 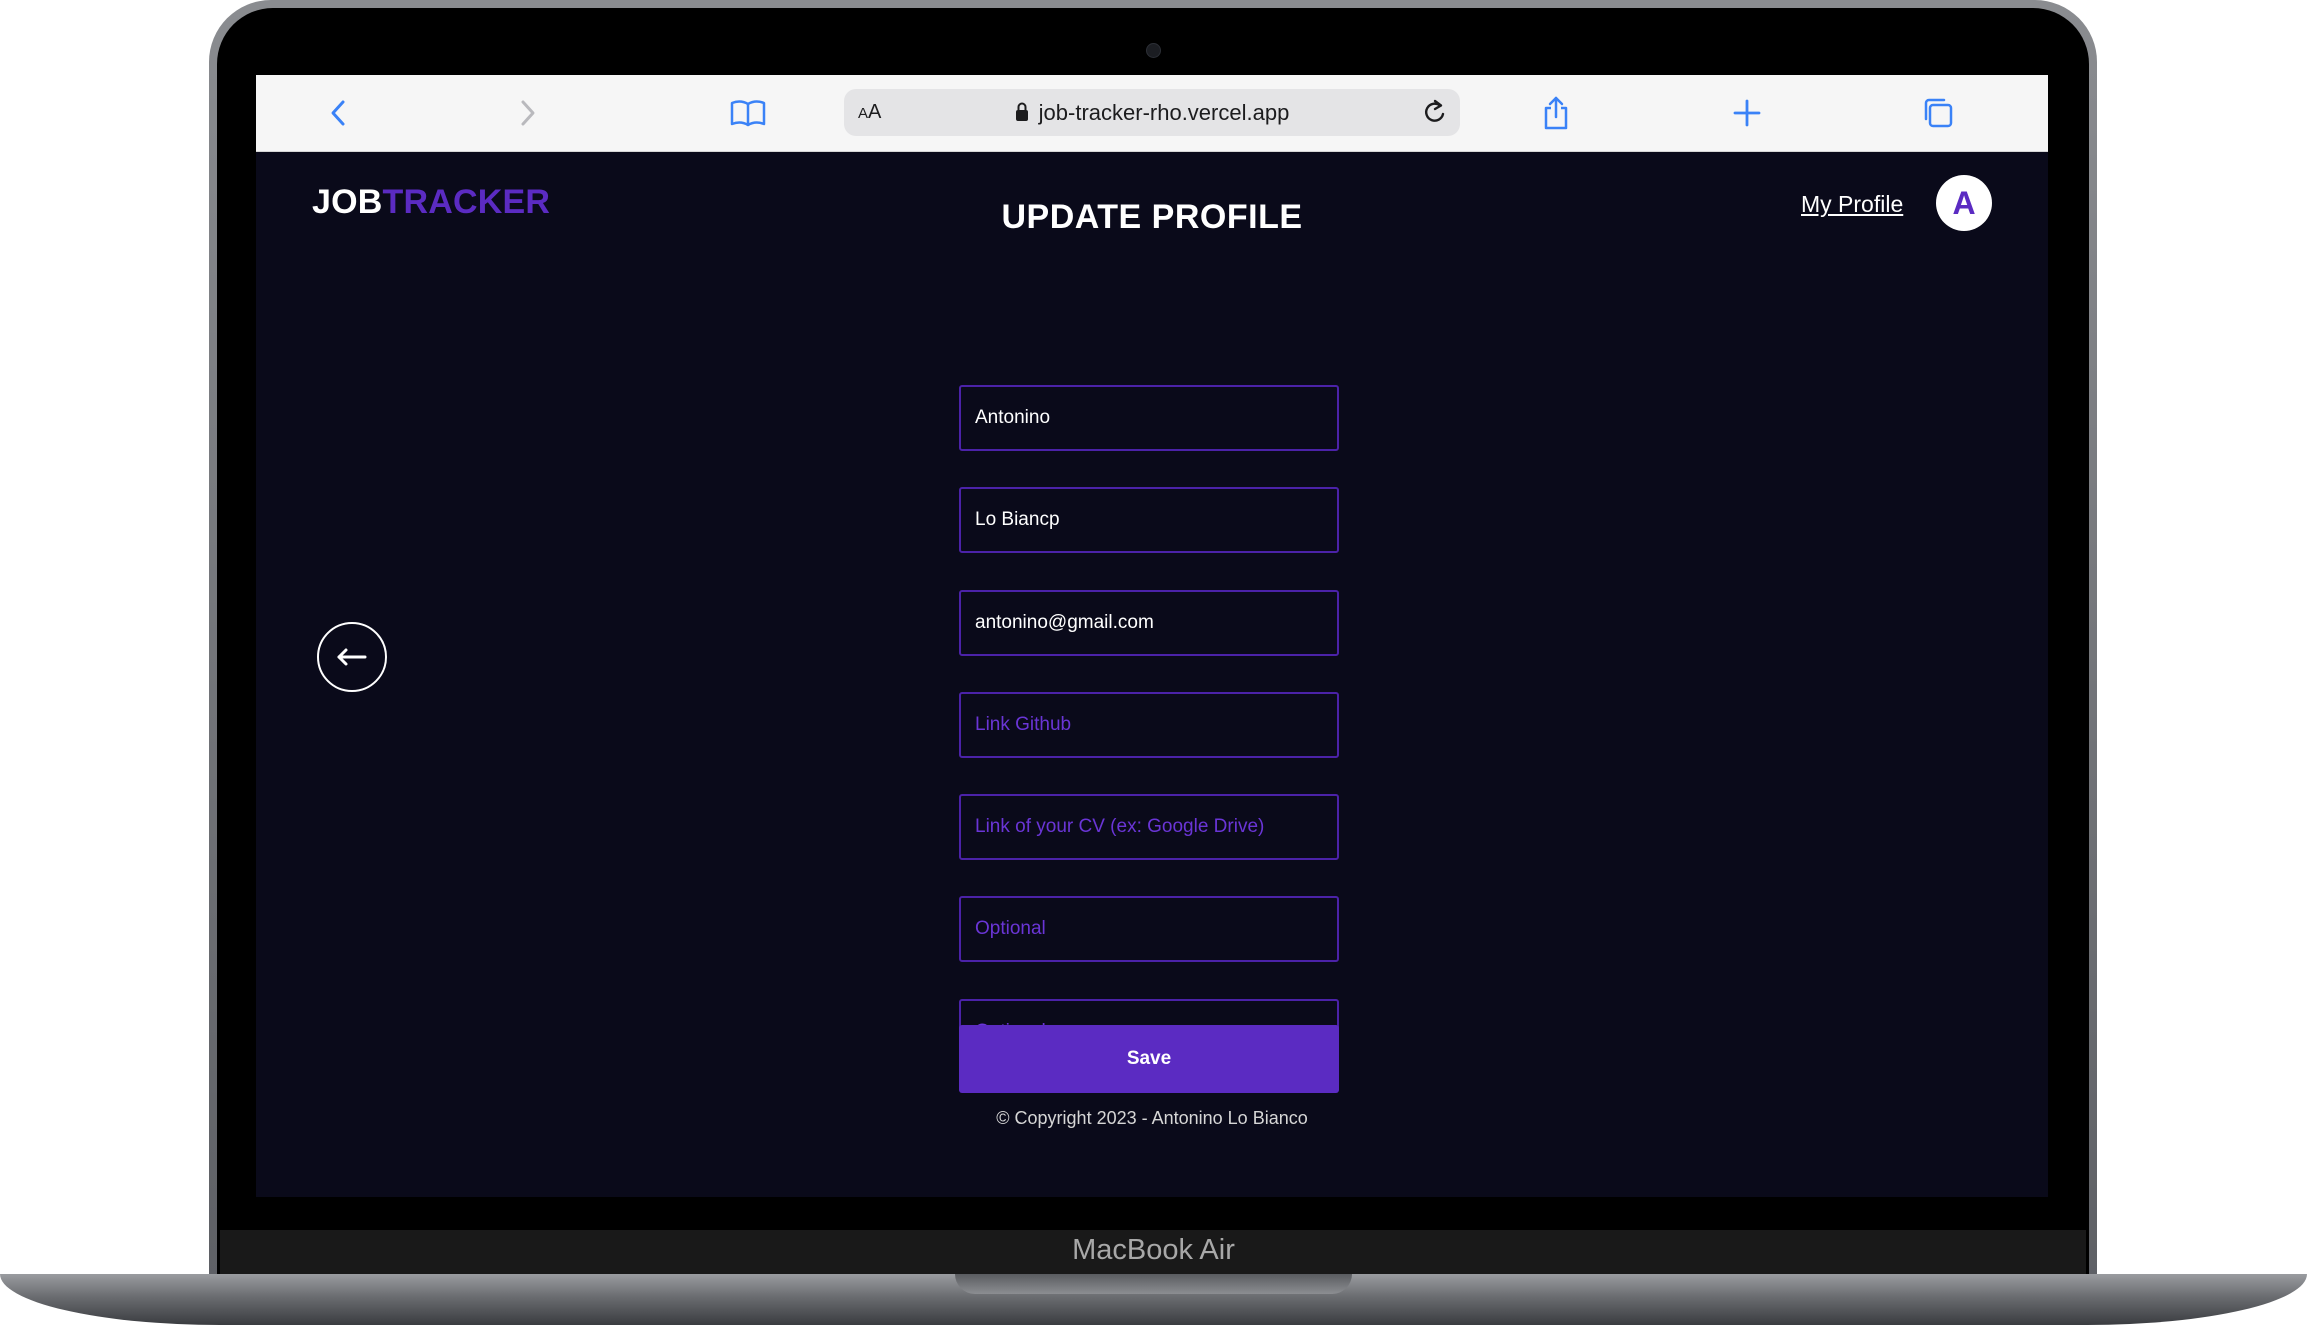 I want to click on save-button: Save, so click(x=1149, y=1059).